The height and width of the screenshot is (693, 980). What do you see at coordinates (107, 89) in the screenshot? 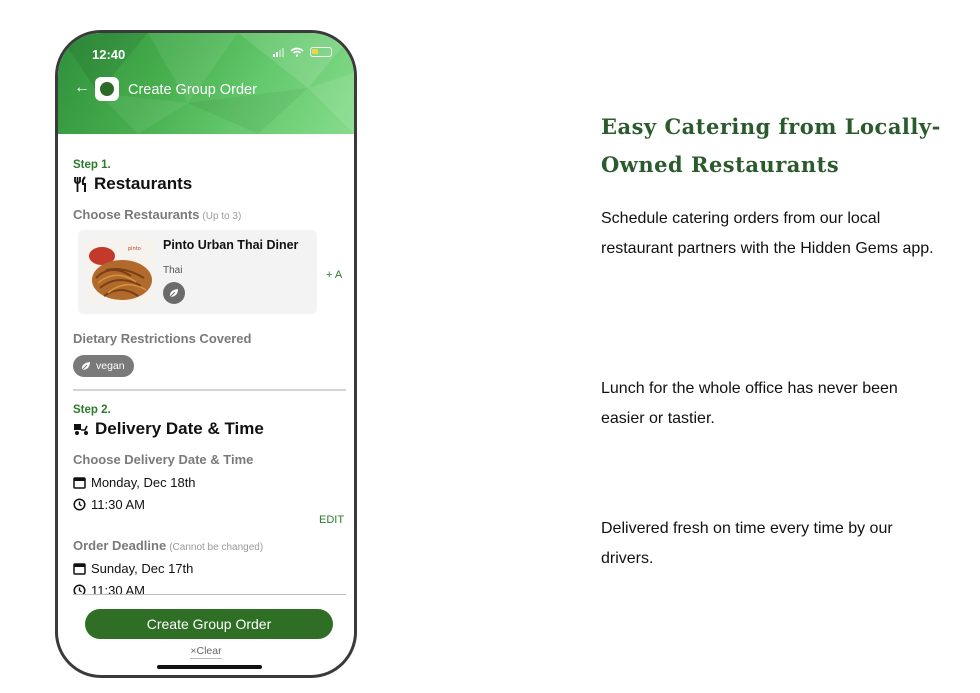
I see `app-logo` at bounding box center [107, 89].